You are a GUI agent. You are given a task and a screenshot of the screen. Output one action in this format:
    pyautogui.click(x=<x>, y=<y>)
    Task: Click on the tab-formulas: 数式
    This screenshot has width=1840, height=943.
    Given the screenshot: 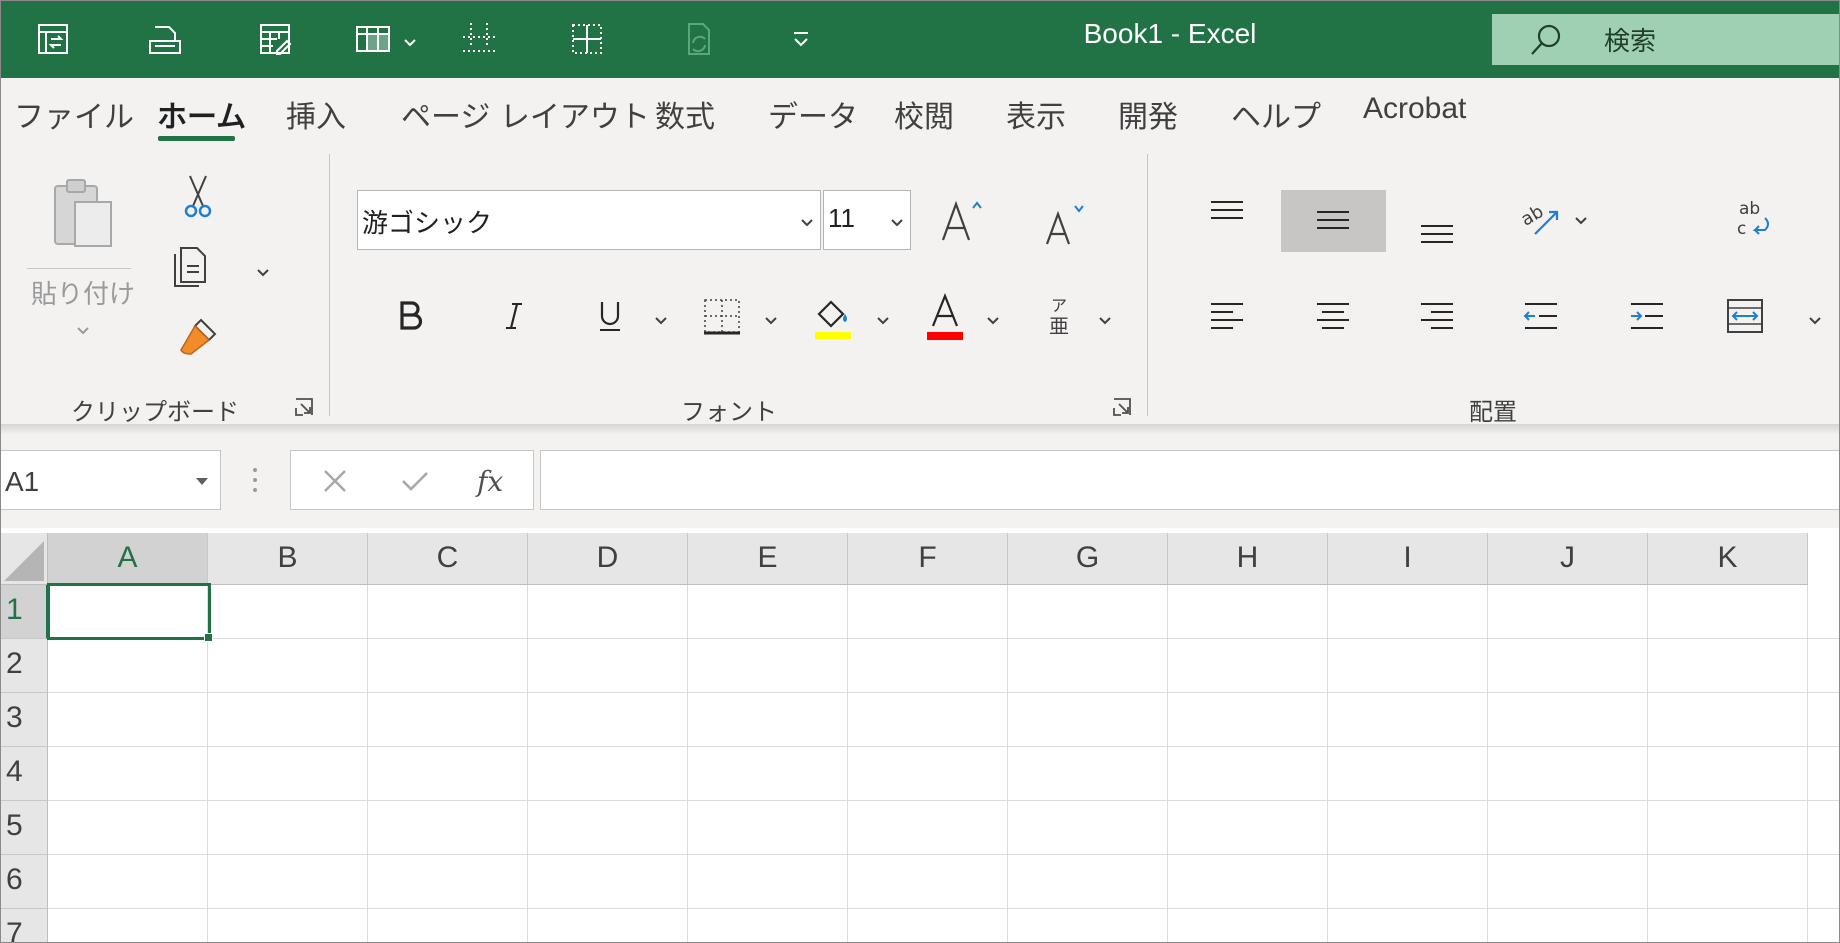 What is the action you would take?
    pyautogui.click(x=685, y=114)
    